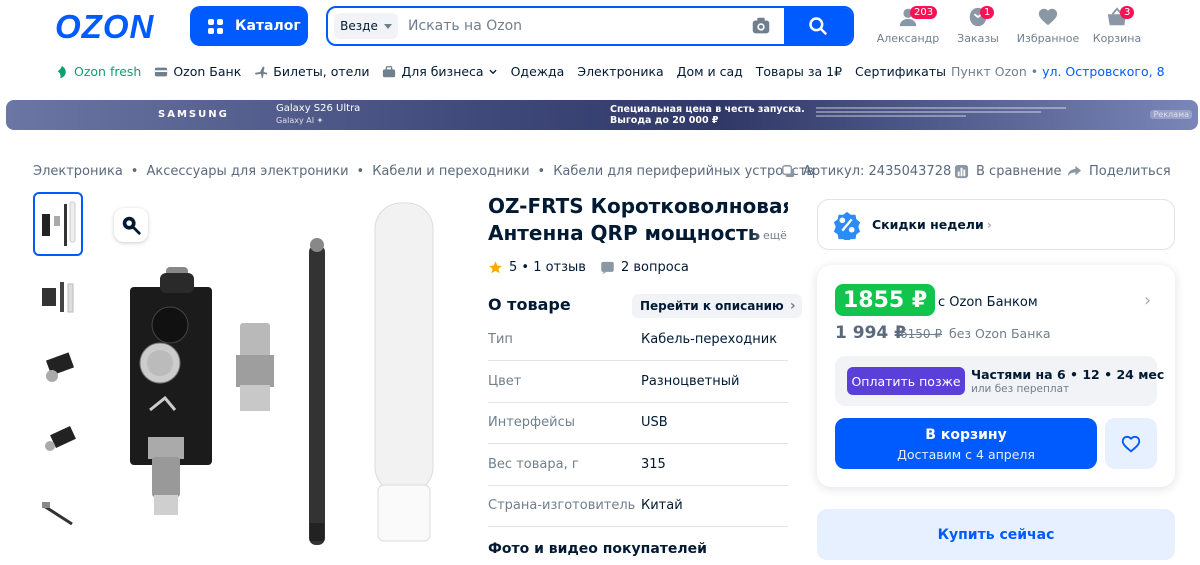 The image size is (1200, 565). What do you see at coordinates (318, 108) in the screenshot?
I see `banner-model-name: Galaxy S26 Ultra` at bounding box center [318, 108].